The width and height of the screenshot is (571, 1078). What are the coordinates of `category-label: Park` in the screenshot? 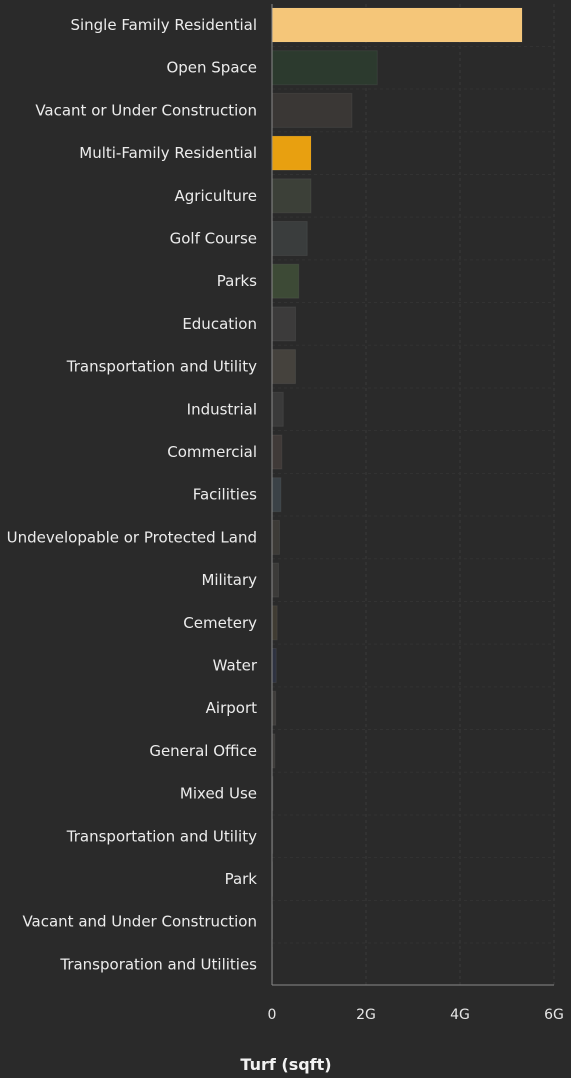 It's located at (241, 879).